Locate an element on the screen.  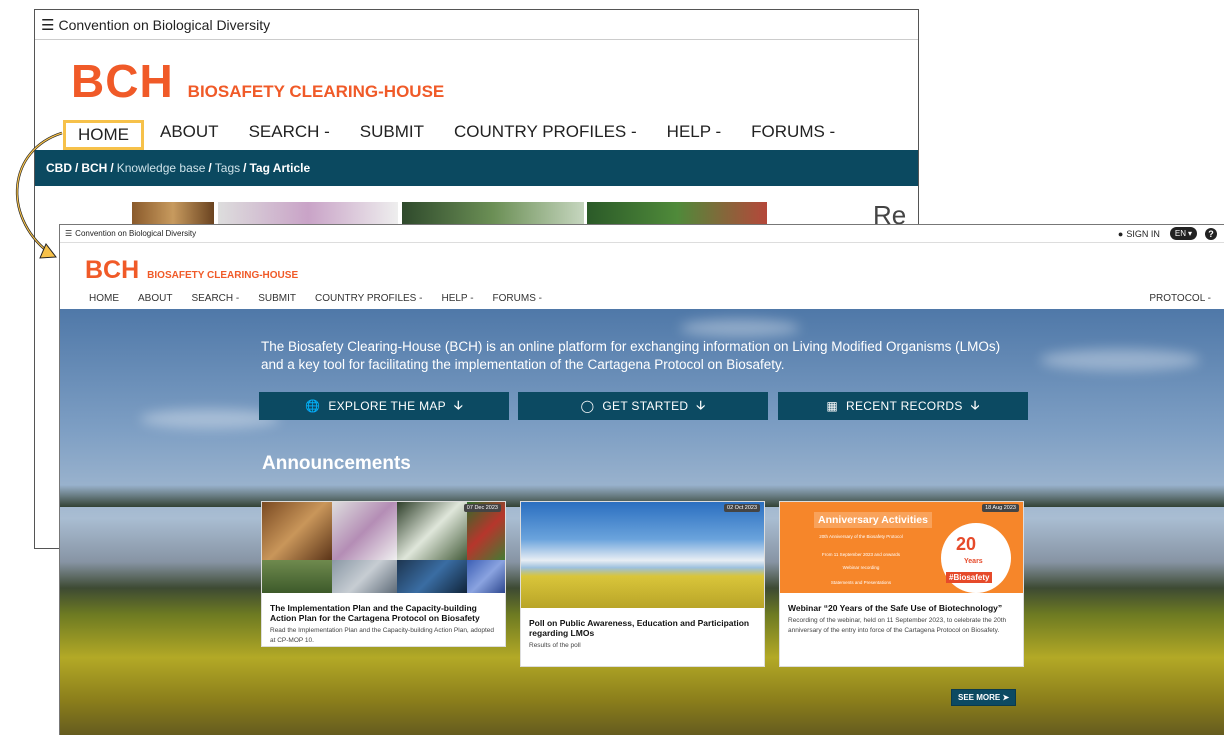
breadcrumb-bch: BCH is located at coordinates (94, 168).